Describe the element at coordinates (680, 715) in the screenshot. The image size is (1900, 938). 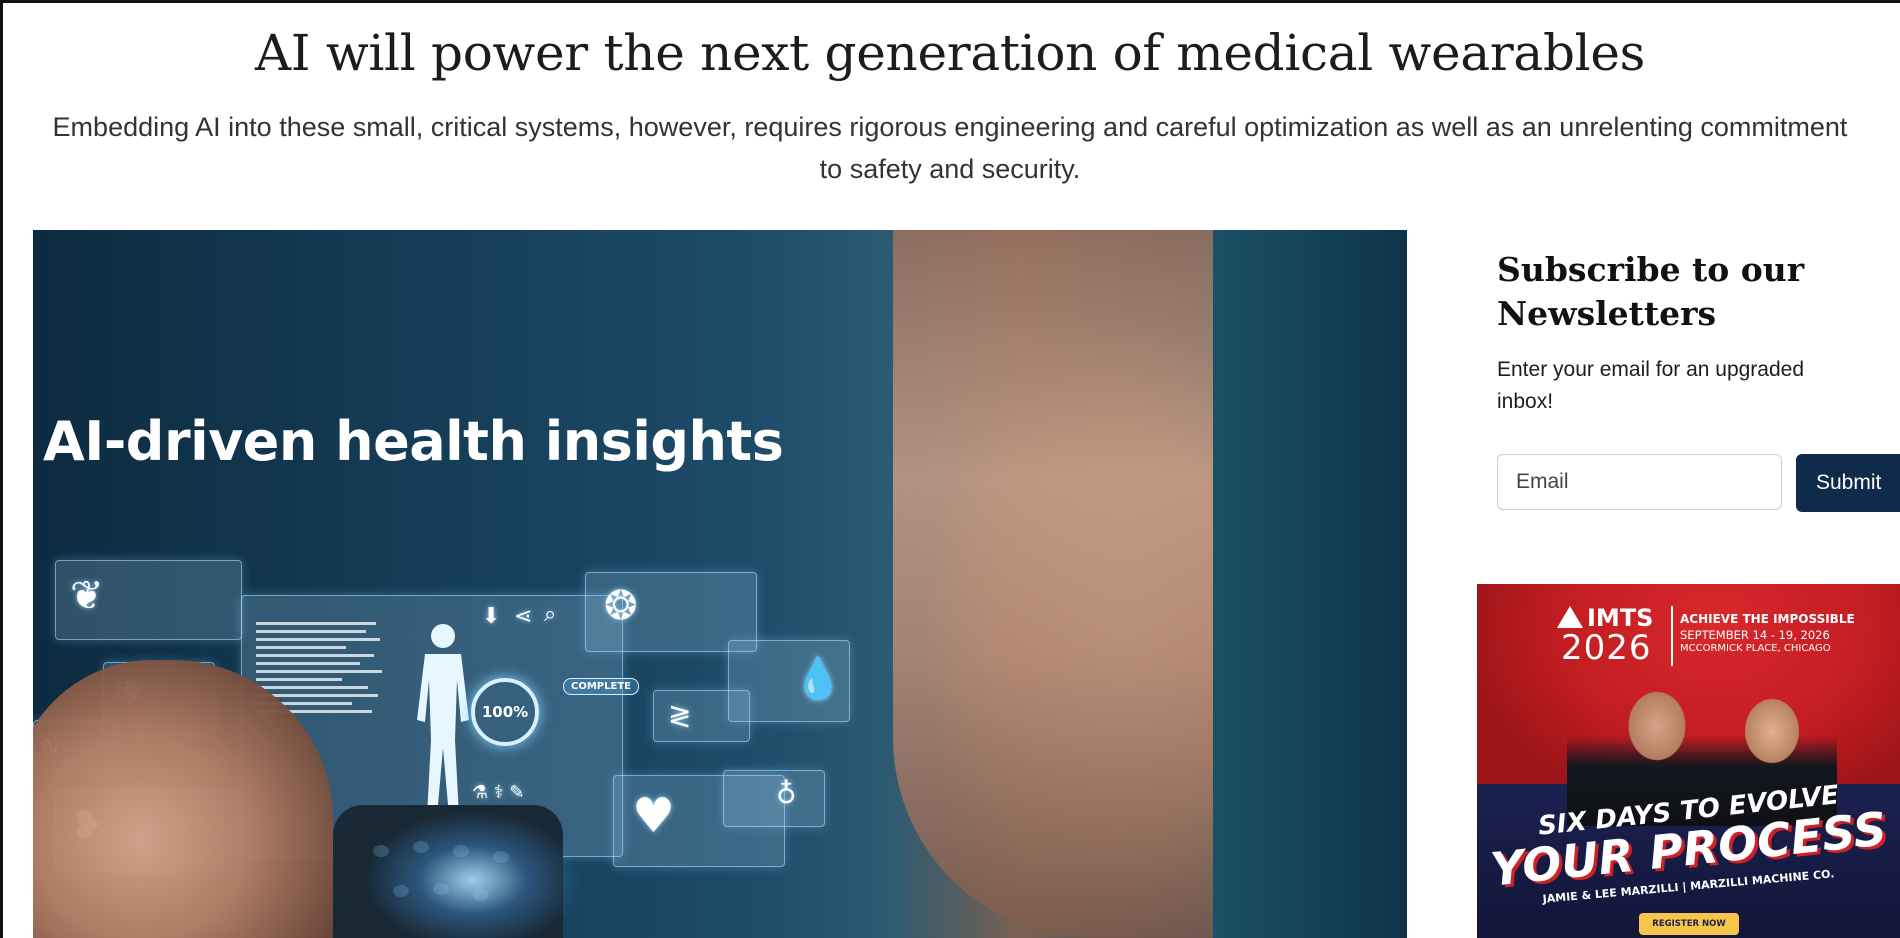
I see `dna-icon: ≷` at that location.